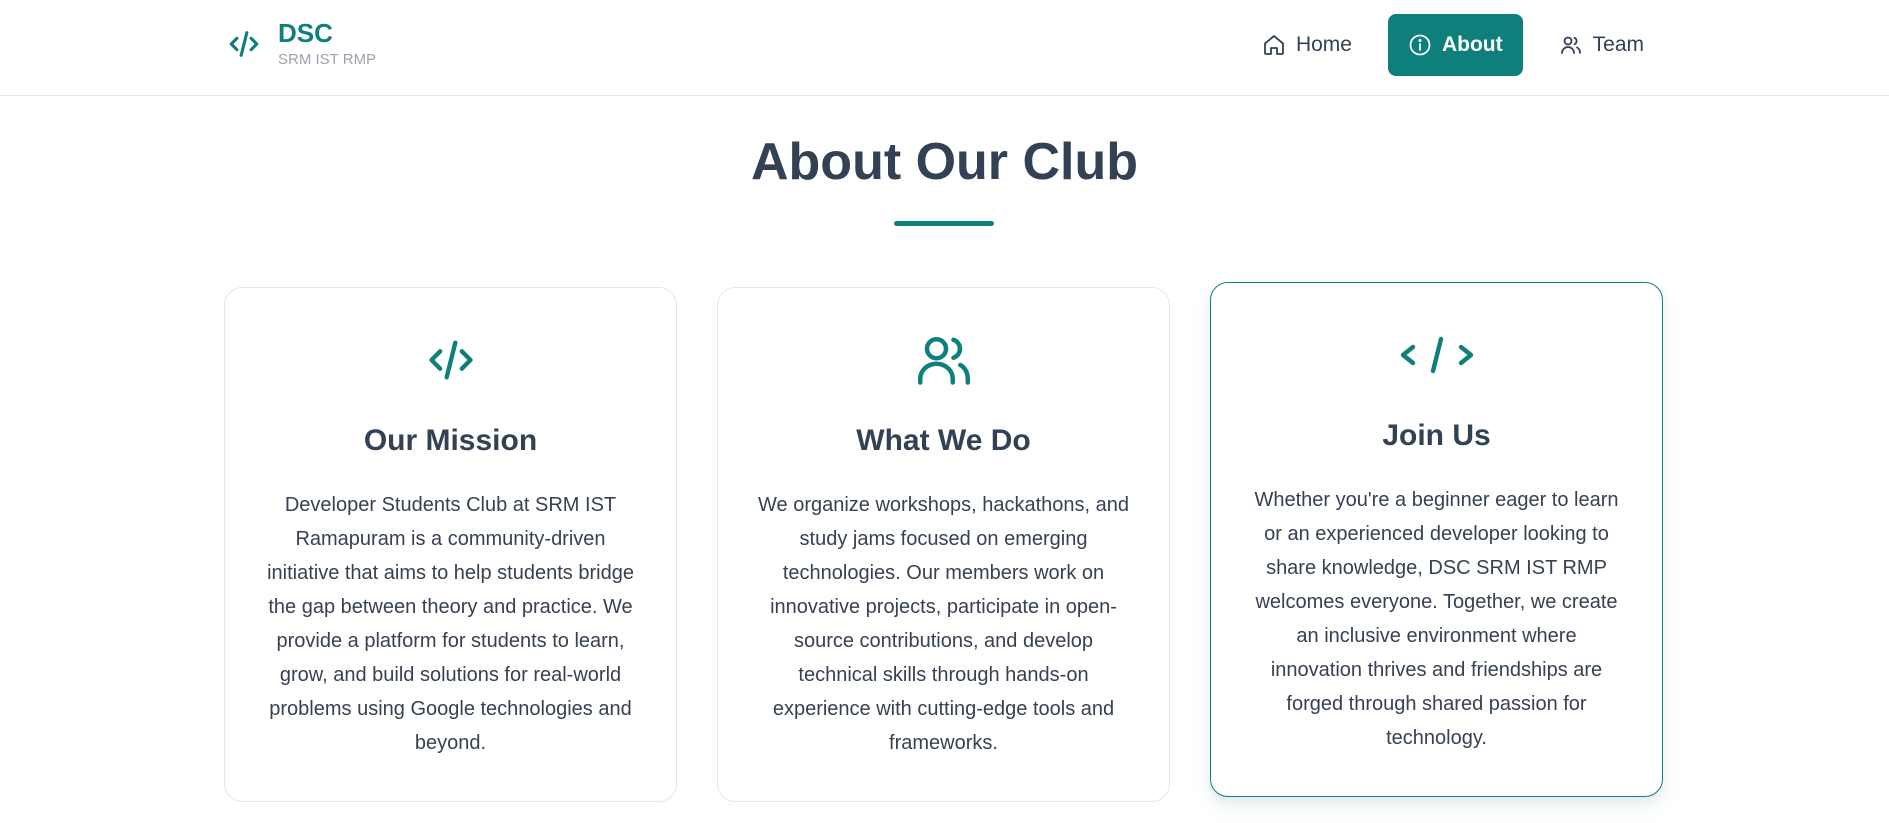 This screenshot has width=1889, height=823. What do you see at coordinates (1436, 355) in the screenshot?
I see `code-brackets-icon` at bounding box center [1436, 355].